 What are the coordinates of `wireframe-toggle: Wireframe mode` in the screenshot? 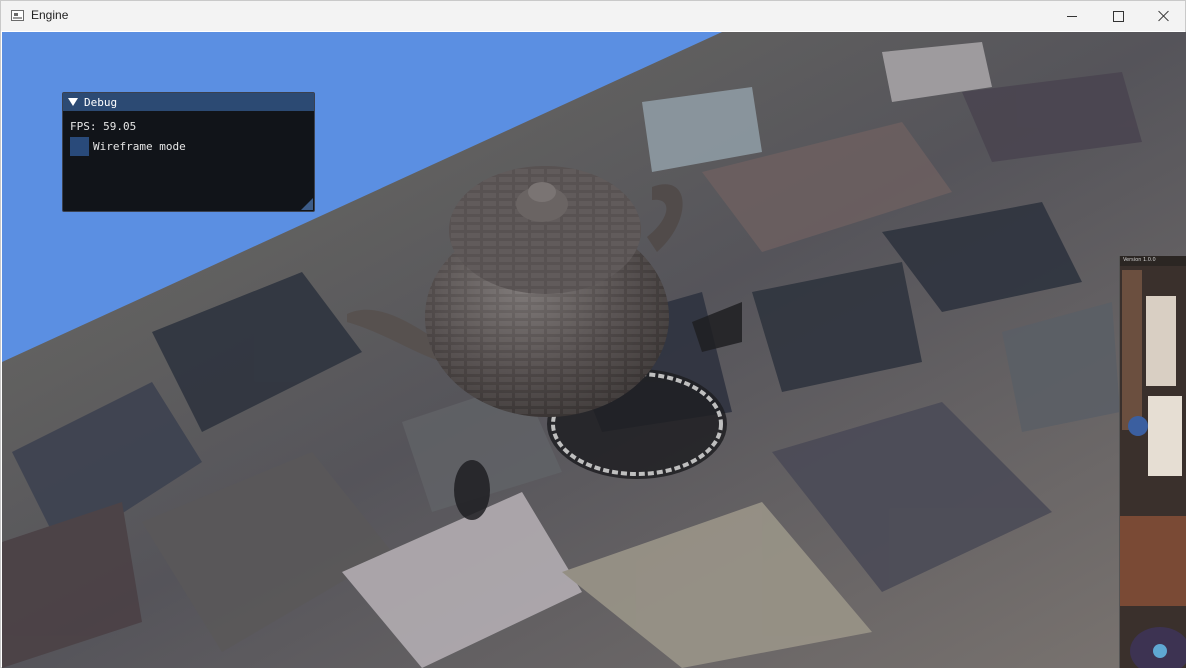 It's located at (128, 146).